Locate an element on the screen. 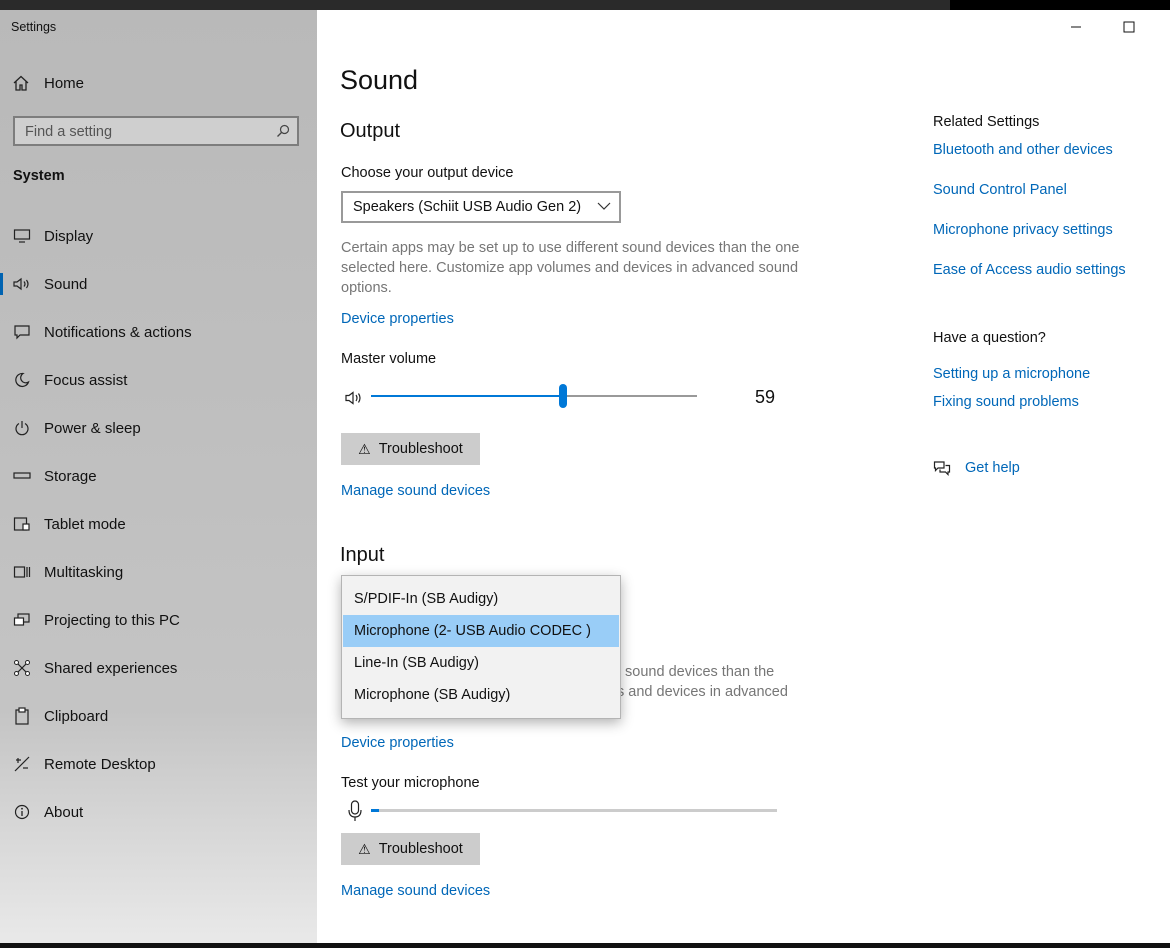 This screenshot has width=1170, height=948. chevron-down-icon is located at coordinates (604, 206).